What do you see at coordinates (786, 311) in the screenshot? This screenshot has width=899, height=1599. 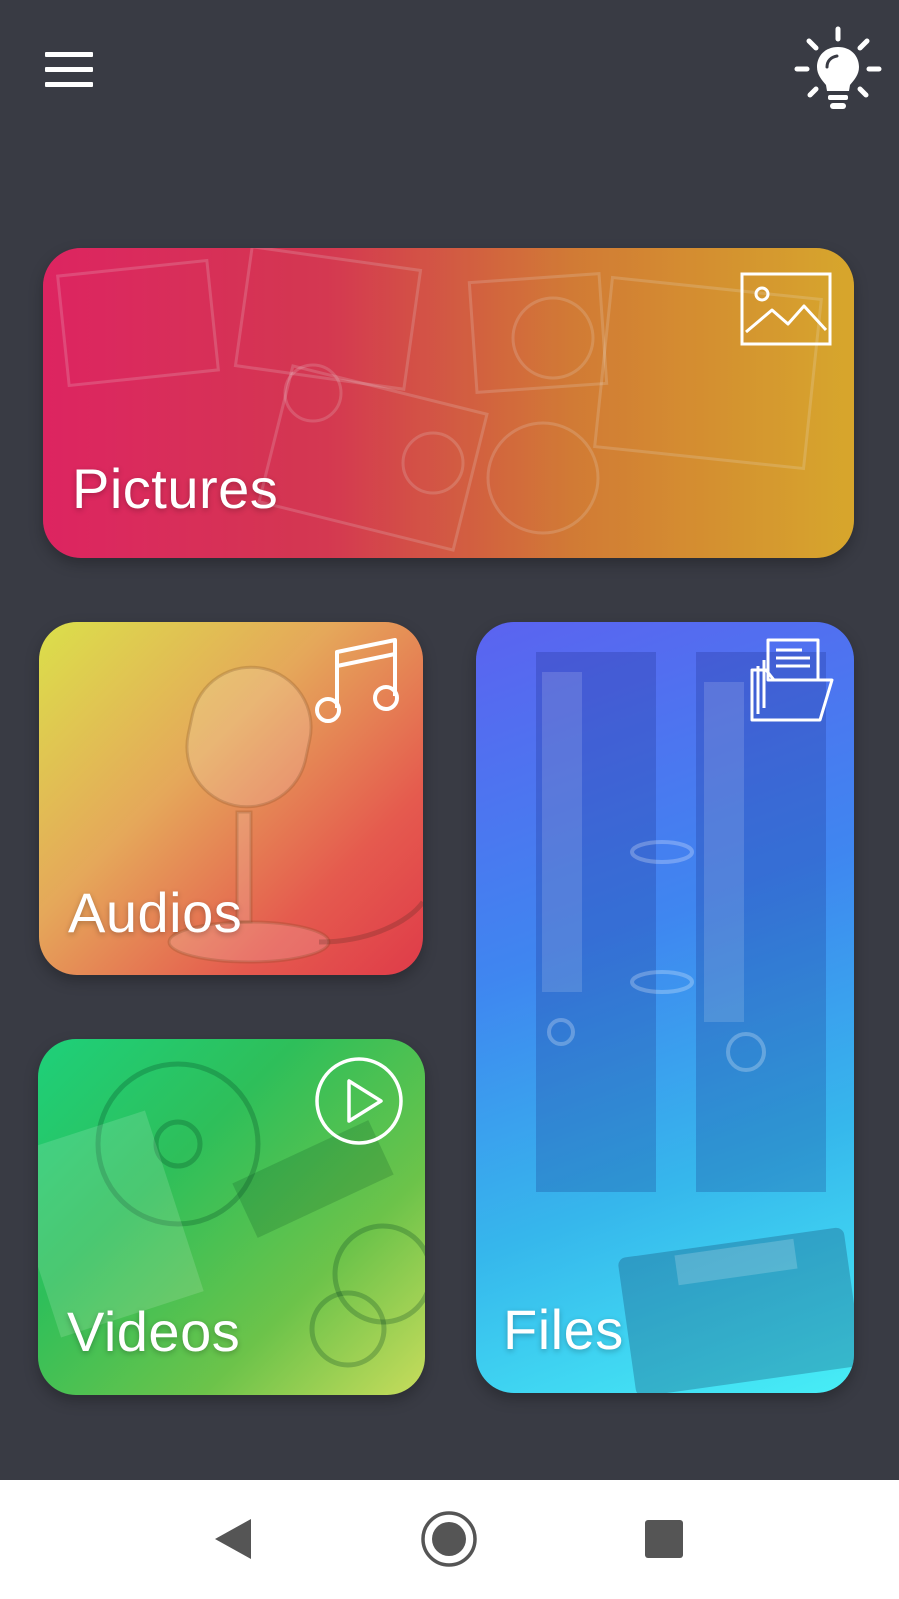 I see `image-icon` at bounding box center [786, 311].